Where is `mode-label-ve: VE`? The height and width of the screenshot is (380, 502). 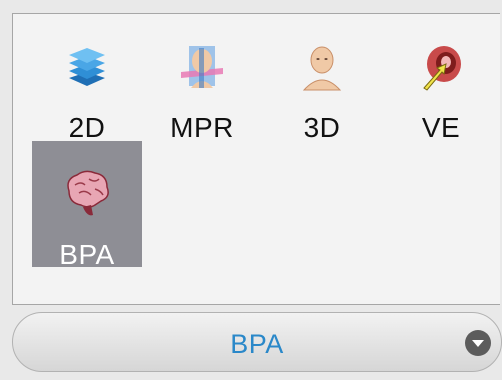 mode-label-ve: VE is located at coordinates (441, 127).